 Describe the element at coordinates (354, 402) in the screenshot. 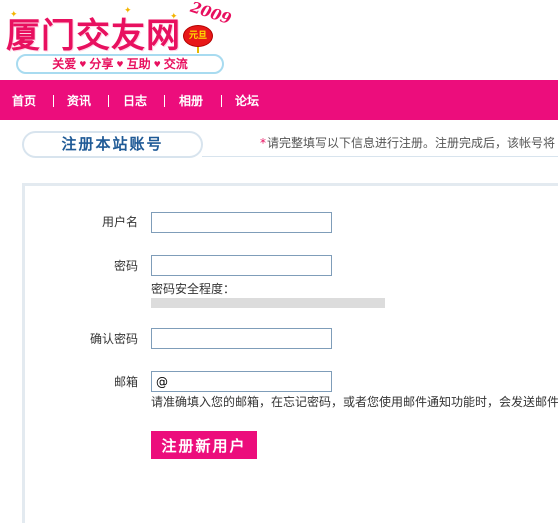

I see `email-hint: 请准确填入您的邮箱，在忘记密码，或者您使用邮件通知功能时，会发送邮件` at that location.